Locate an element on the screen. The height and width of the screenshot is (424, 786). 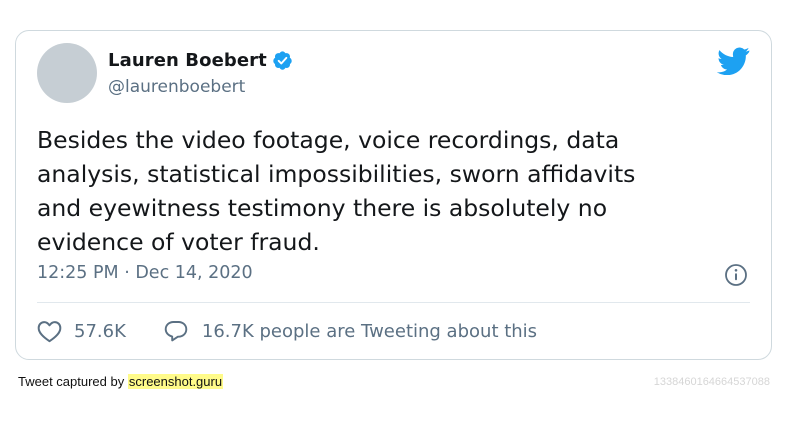
tweet-text-line: evidence of voter fraud. is located at coordinates (178, 242).